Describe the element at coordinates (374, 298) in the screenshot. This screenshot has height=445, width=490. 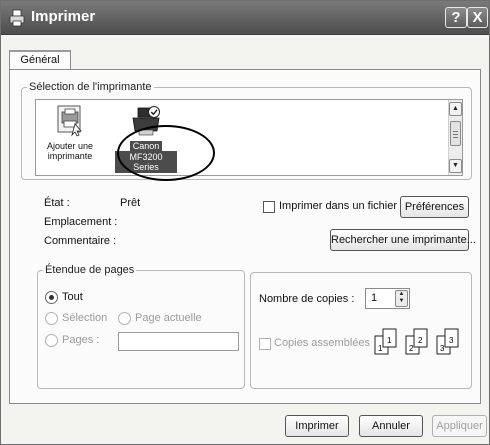
I see `copies-value: 1` at that location.